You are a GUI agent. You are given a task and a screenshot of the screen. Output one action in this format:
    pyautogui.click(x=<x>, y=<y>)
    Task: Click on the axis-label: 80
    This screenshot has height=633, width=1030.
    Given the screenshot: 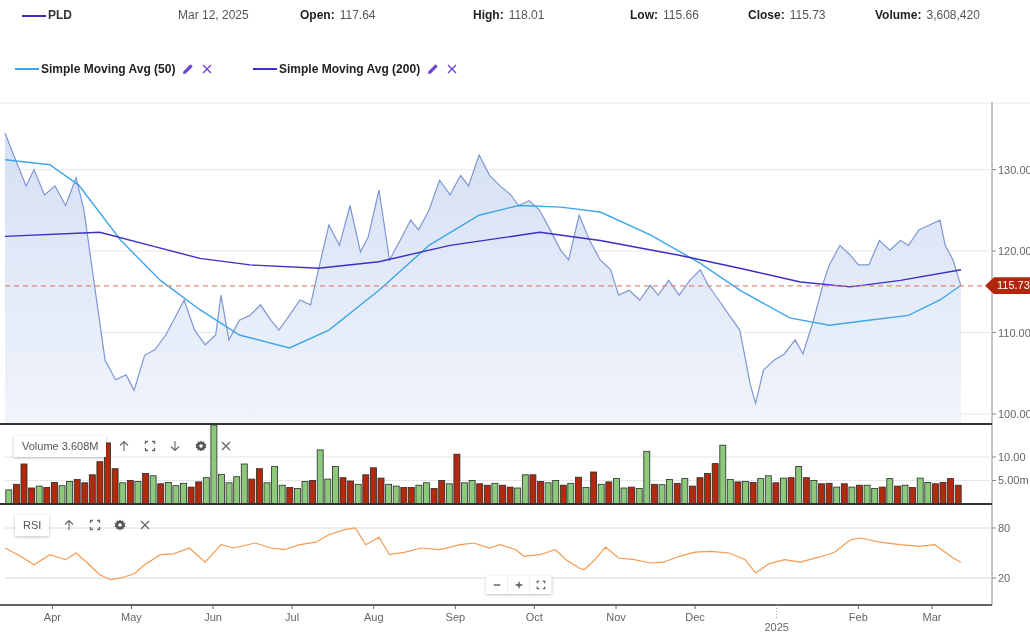 What is the action you would take?
    pyautogui.click(x=1004, y=528)
    